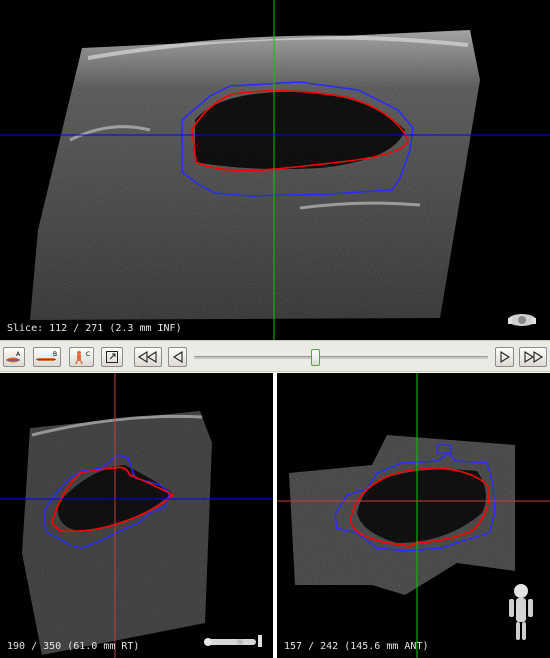 This screenshot has width=550, height=658. I want to click on sagittal-view-icon: B, so click(46, 356).